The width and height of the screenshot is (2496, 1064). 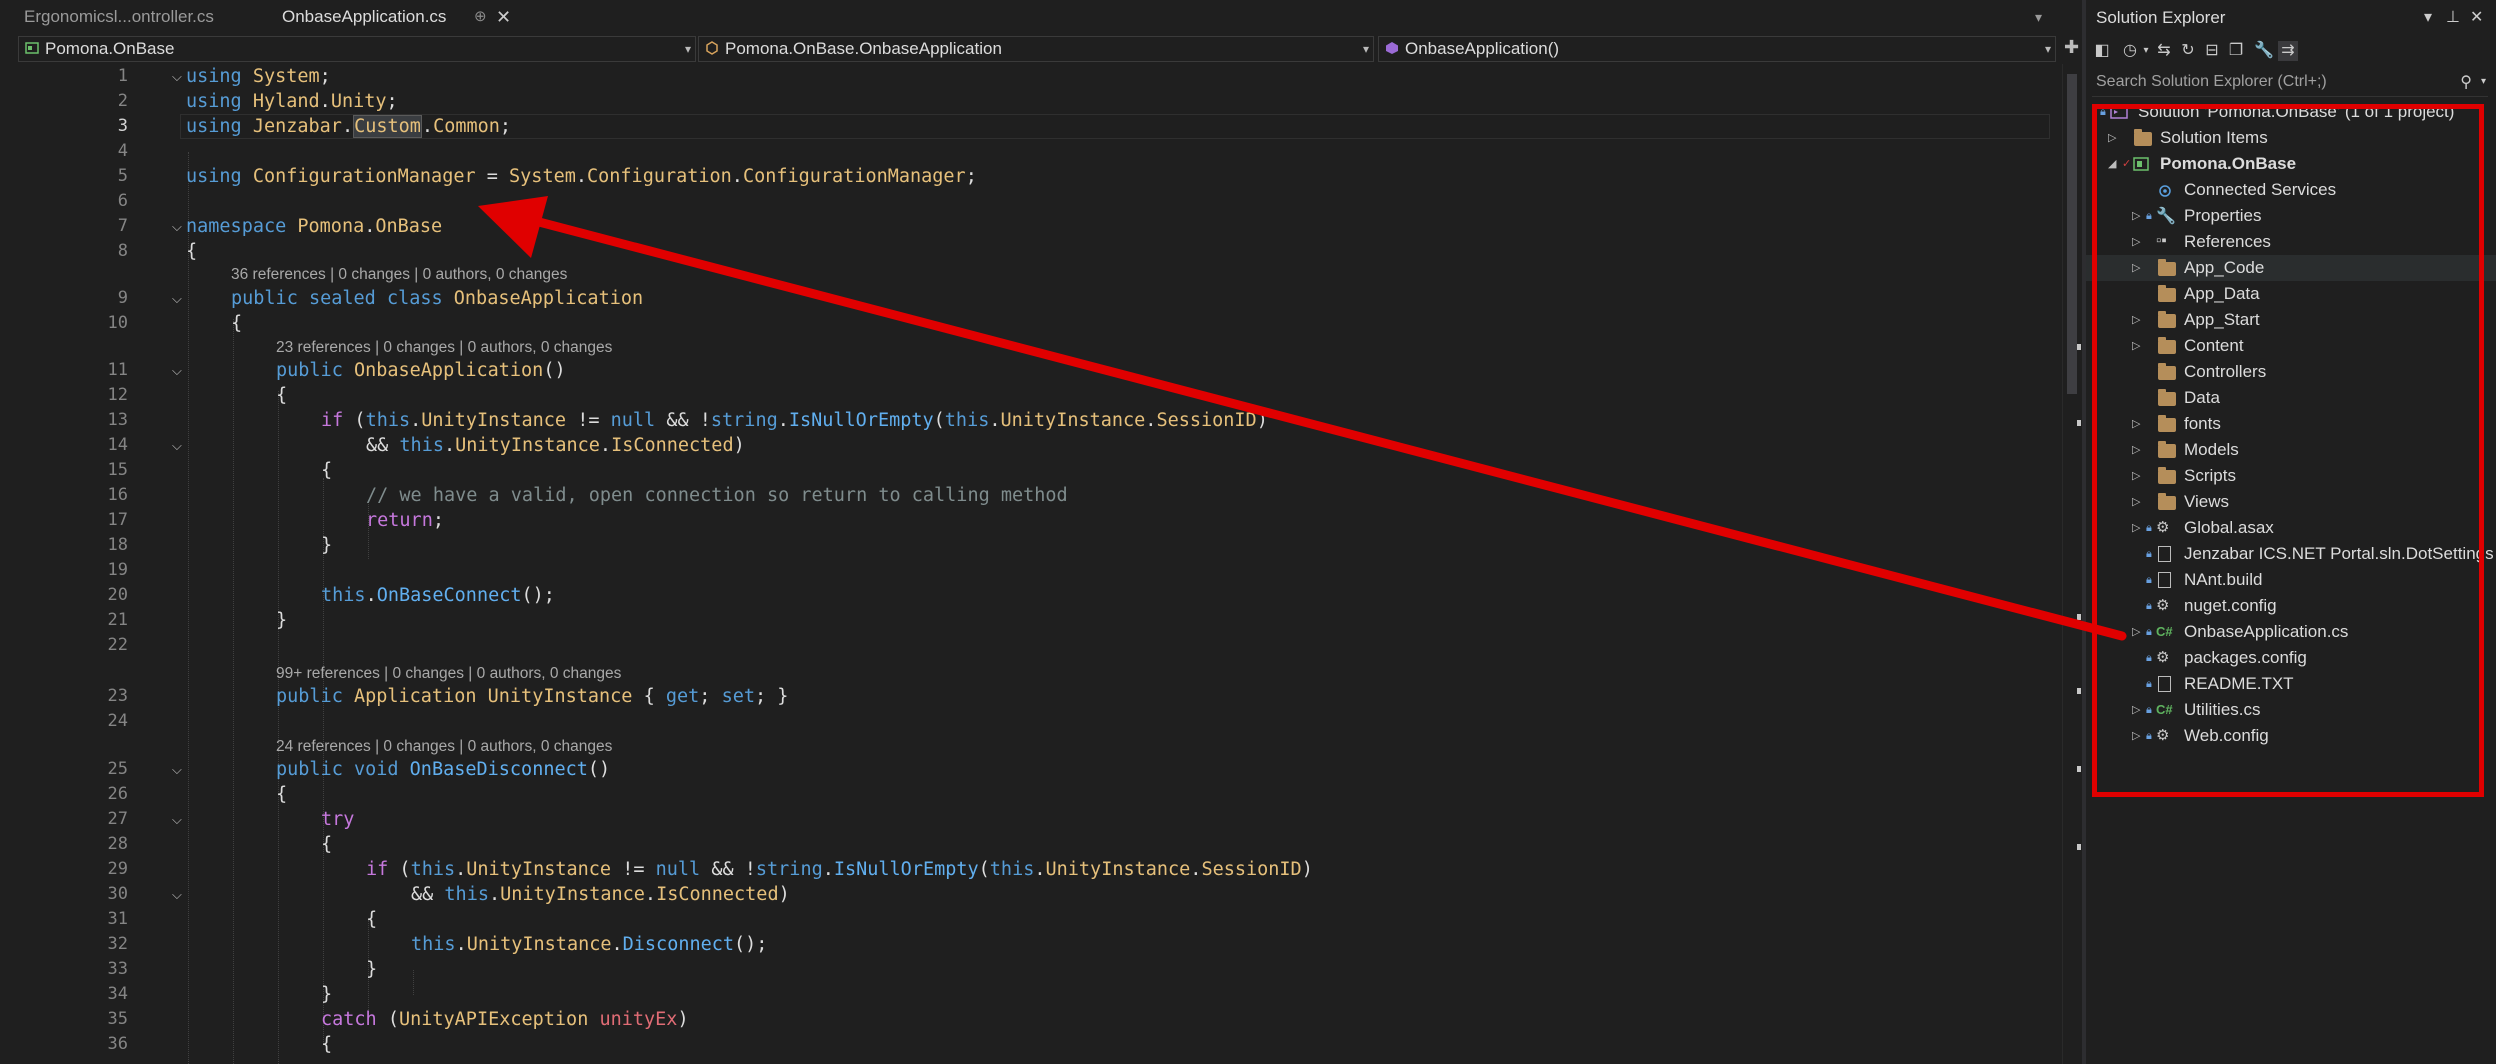 What do you see at coordinates (2291, 372) in the screenshot?
I see `tree-item-controllers: Controllers` at bounding box center [2291, 372].